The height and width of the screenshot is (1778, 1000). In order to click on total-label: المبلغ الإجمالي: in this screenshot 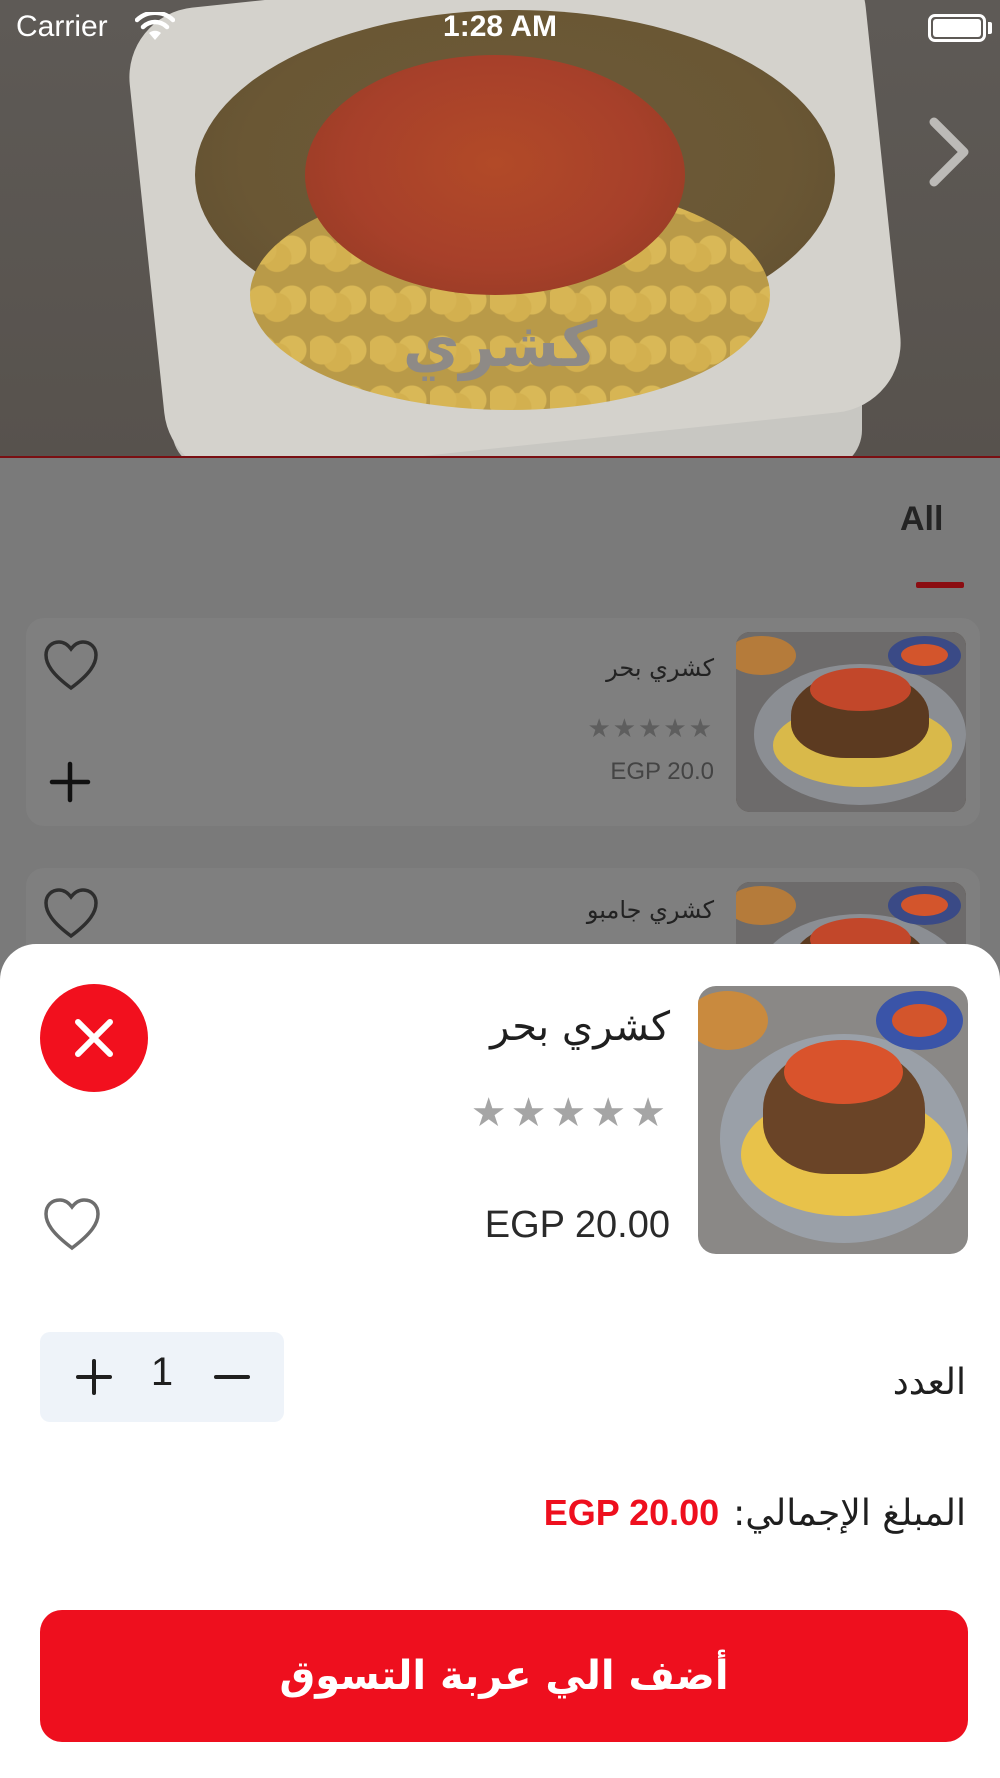, I will do `click(849, 1513)`.